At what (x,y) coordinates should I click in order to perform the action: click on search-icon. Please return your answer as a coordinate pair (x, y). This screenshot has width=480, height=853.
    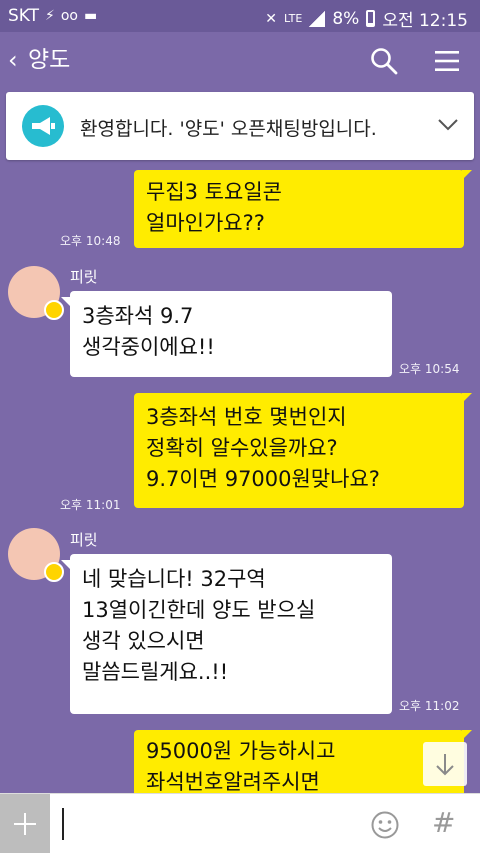
    Looking at the image, I should click on (384, 61).